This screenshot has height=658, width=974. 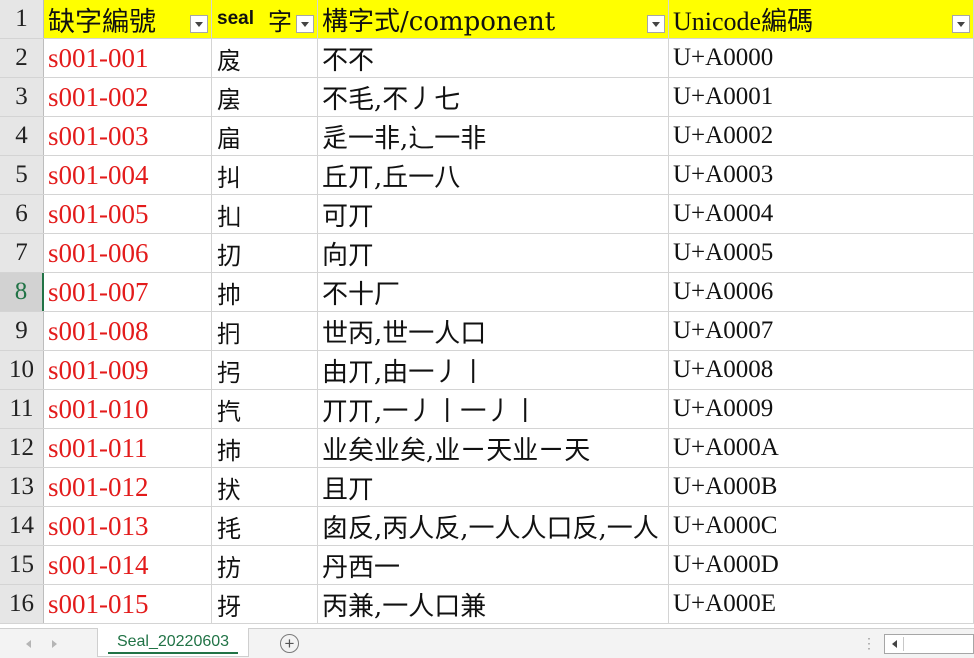 I want to click on cell-component: 丌丌,一丿丨一丿丨, so click(x=493, y=409).